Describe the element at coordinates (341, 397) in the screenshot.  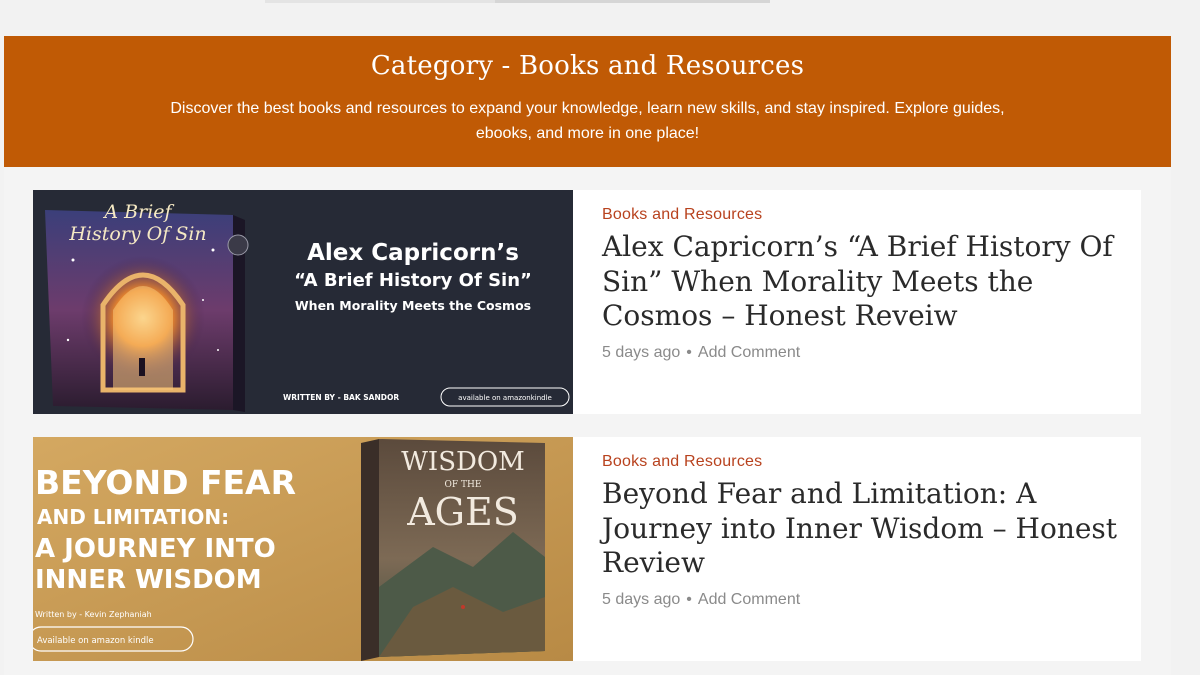
I see `image-author: WRITTEN BY - BAK SANDOR` at that location.